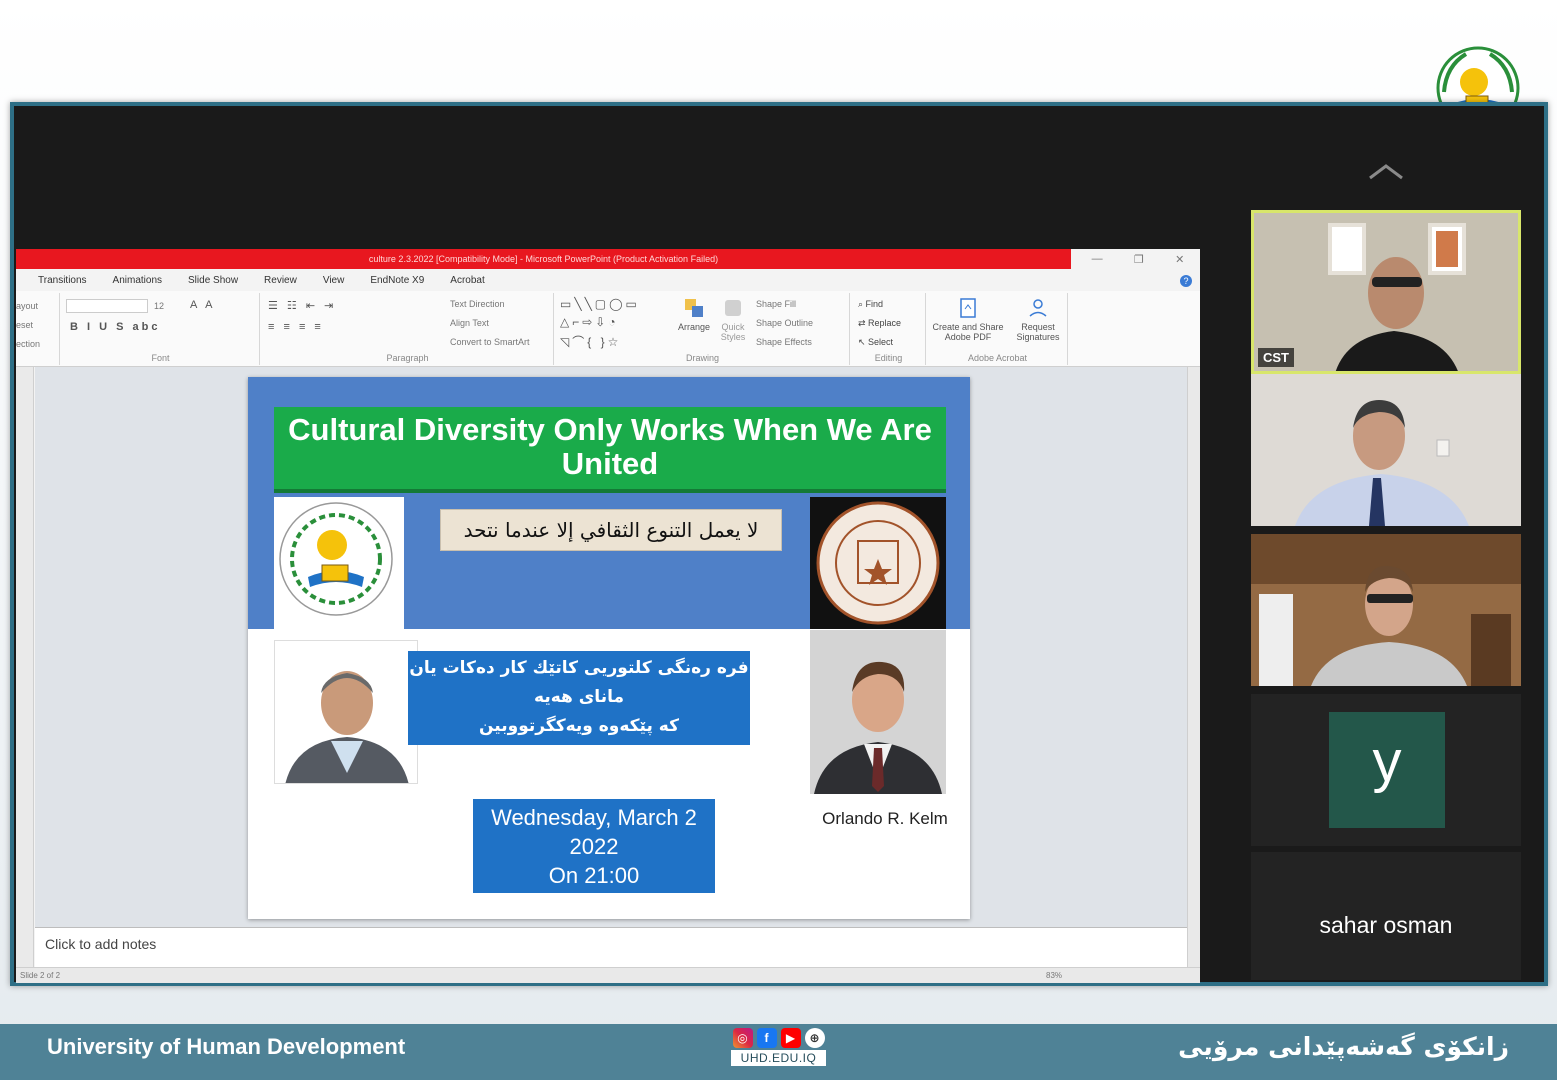  Describe the element at coordinates (160, 358) in the screenshot. I see `ribbon-group-label: Font` at that location.